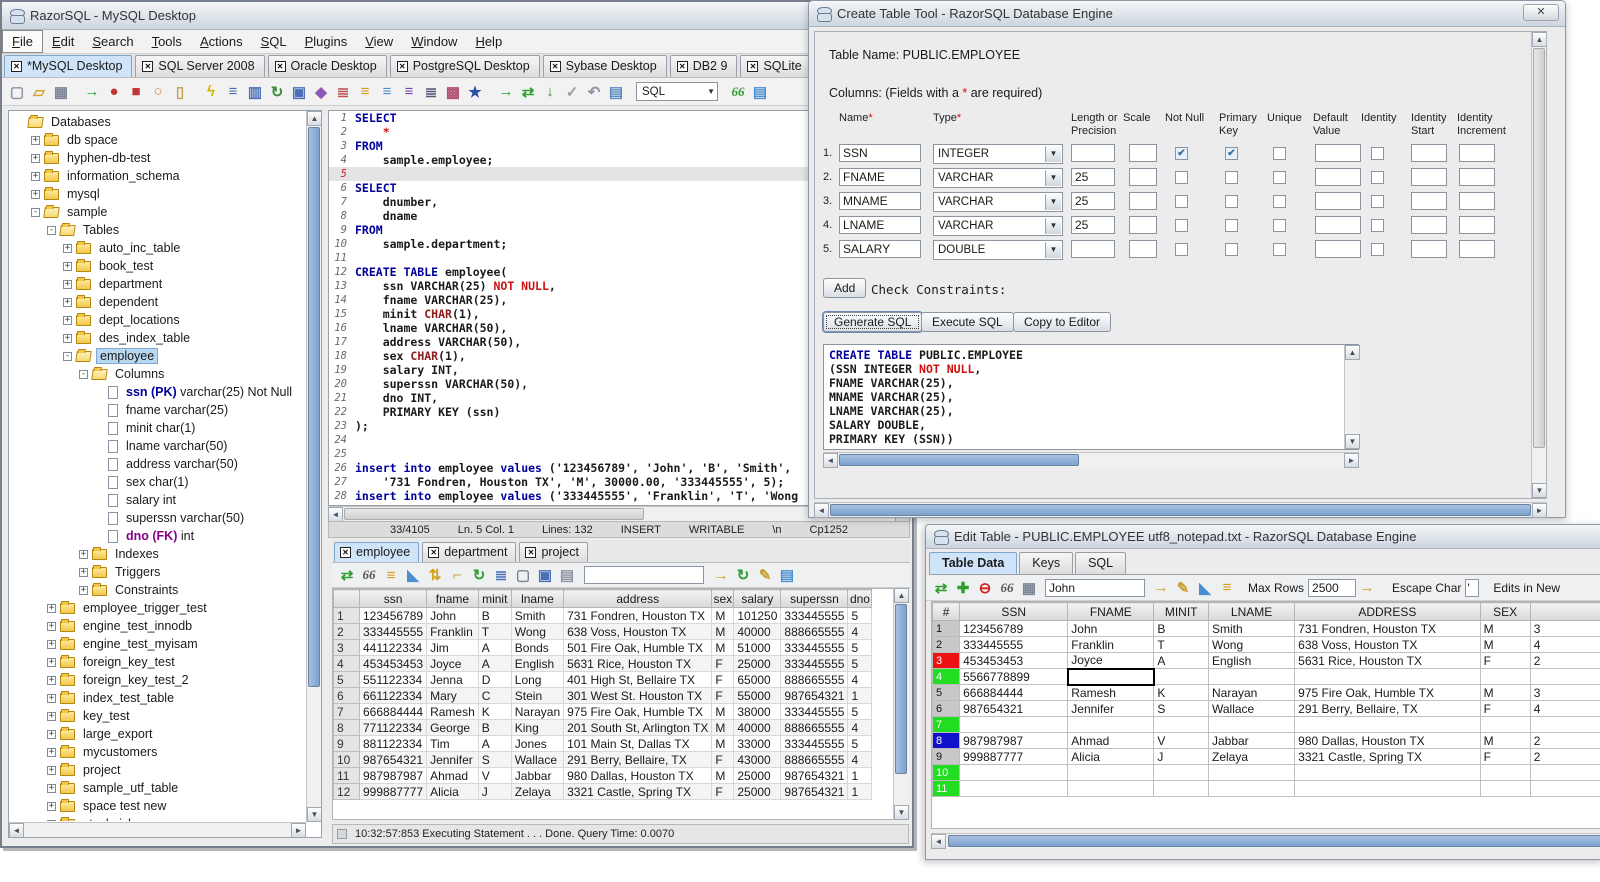 The image size is (1600, 882). I want to click on length-precision-input: 25, so click(1093, 177).